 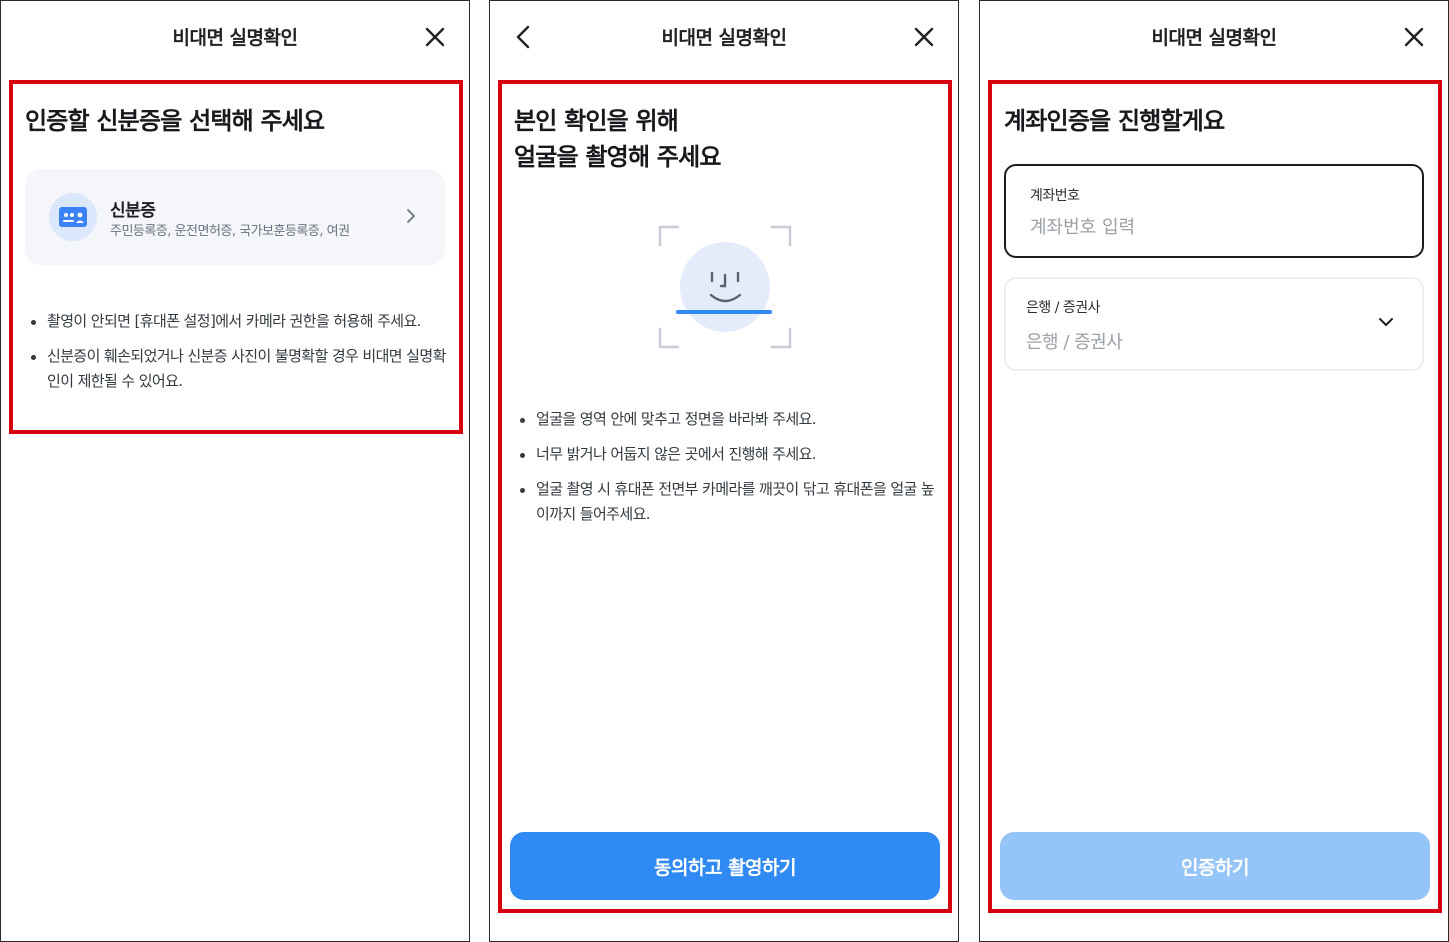 I want to click on id-card-icon, so click(x=73, y=217).